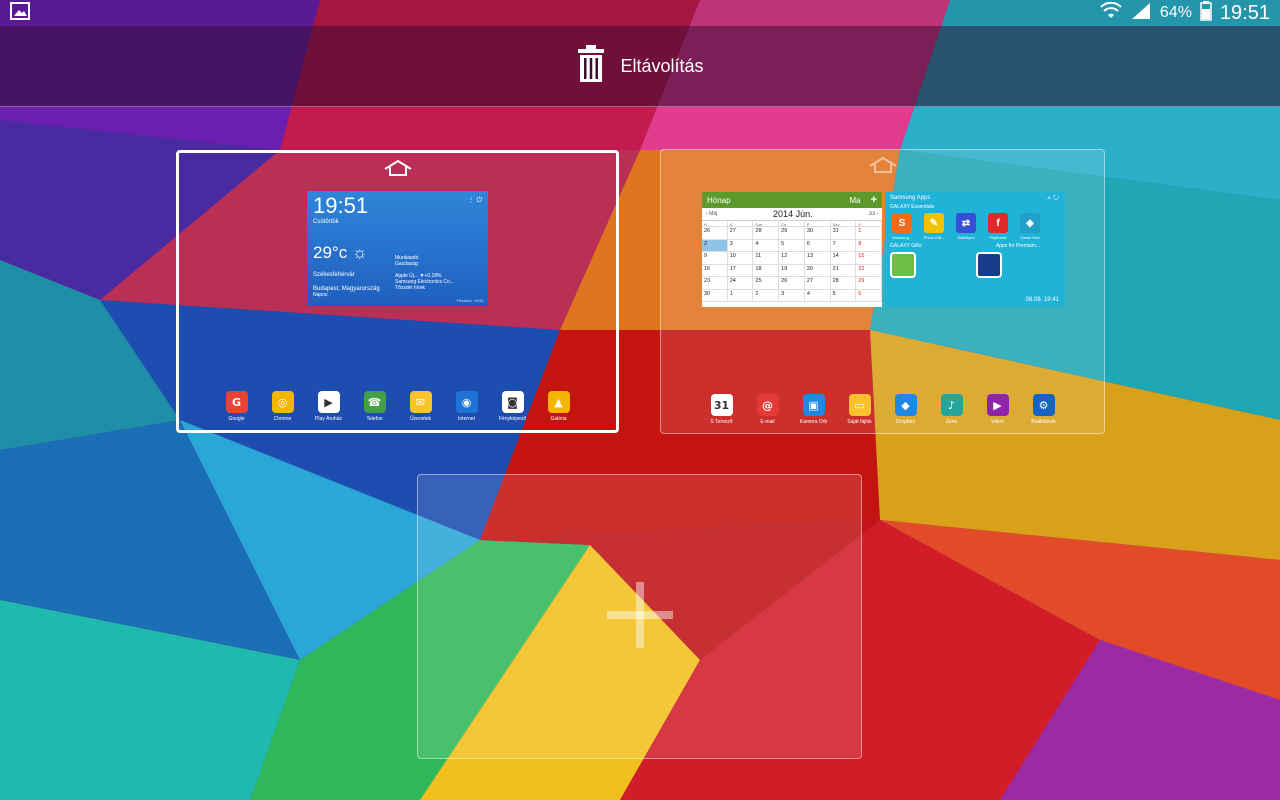  I want to click on app-shortcut: ♪ Zene, so click(952, 409).